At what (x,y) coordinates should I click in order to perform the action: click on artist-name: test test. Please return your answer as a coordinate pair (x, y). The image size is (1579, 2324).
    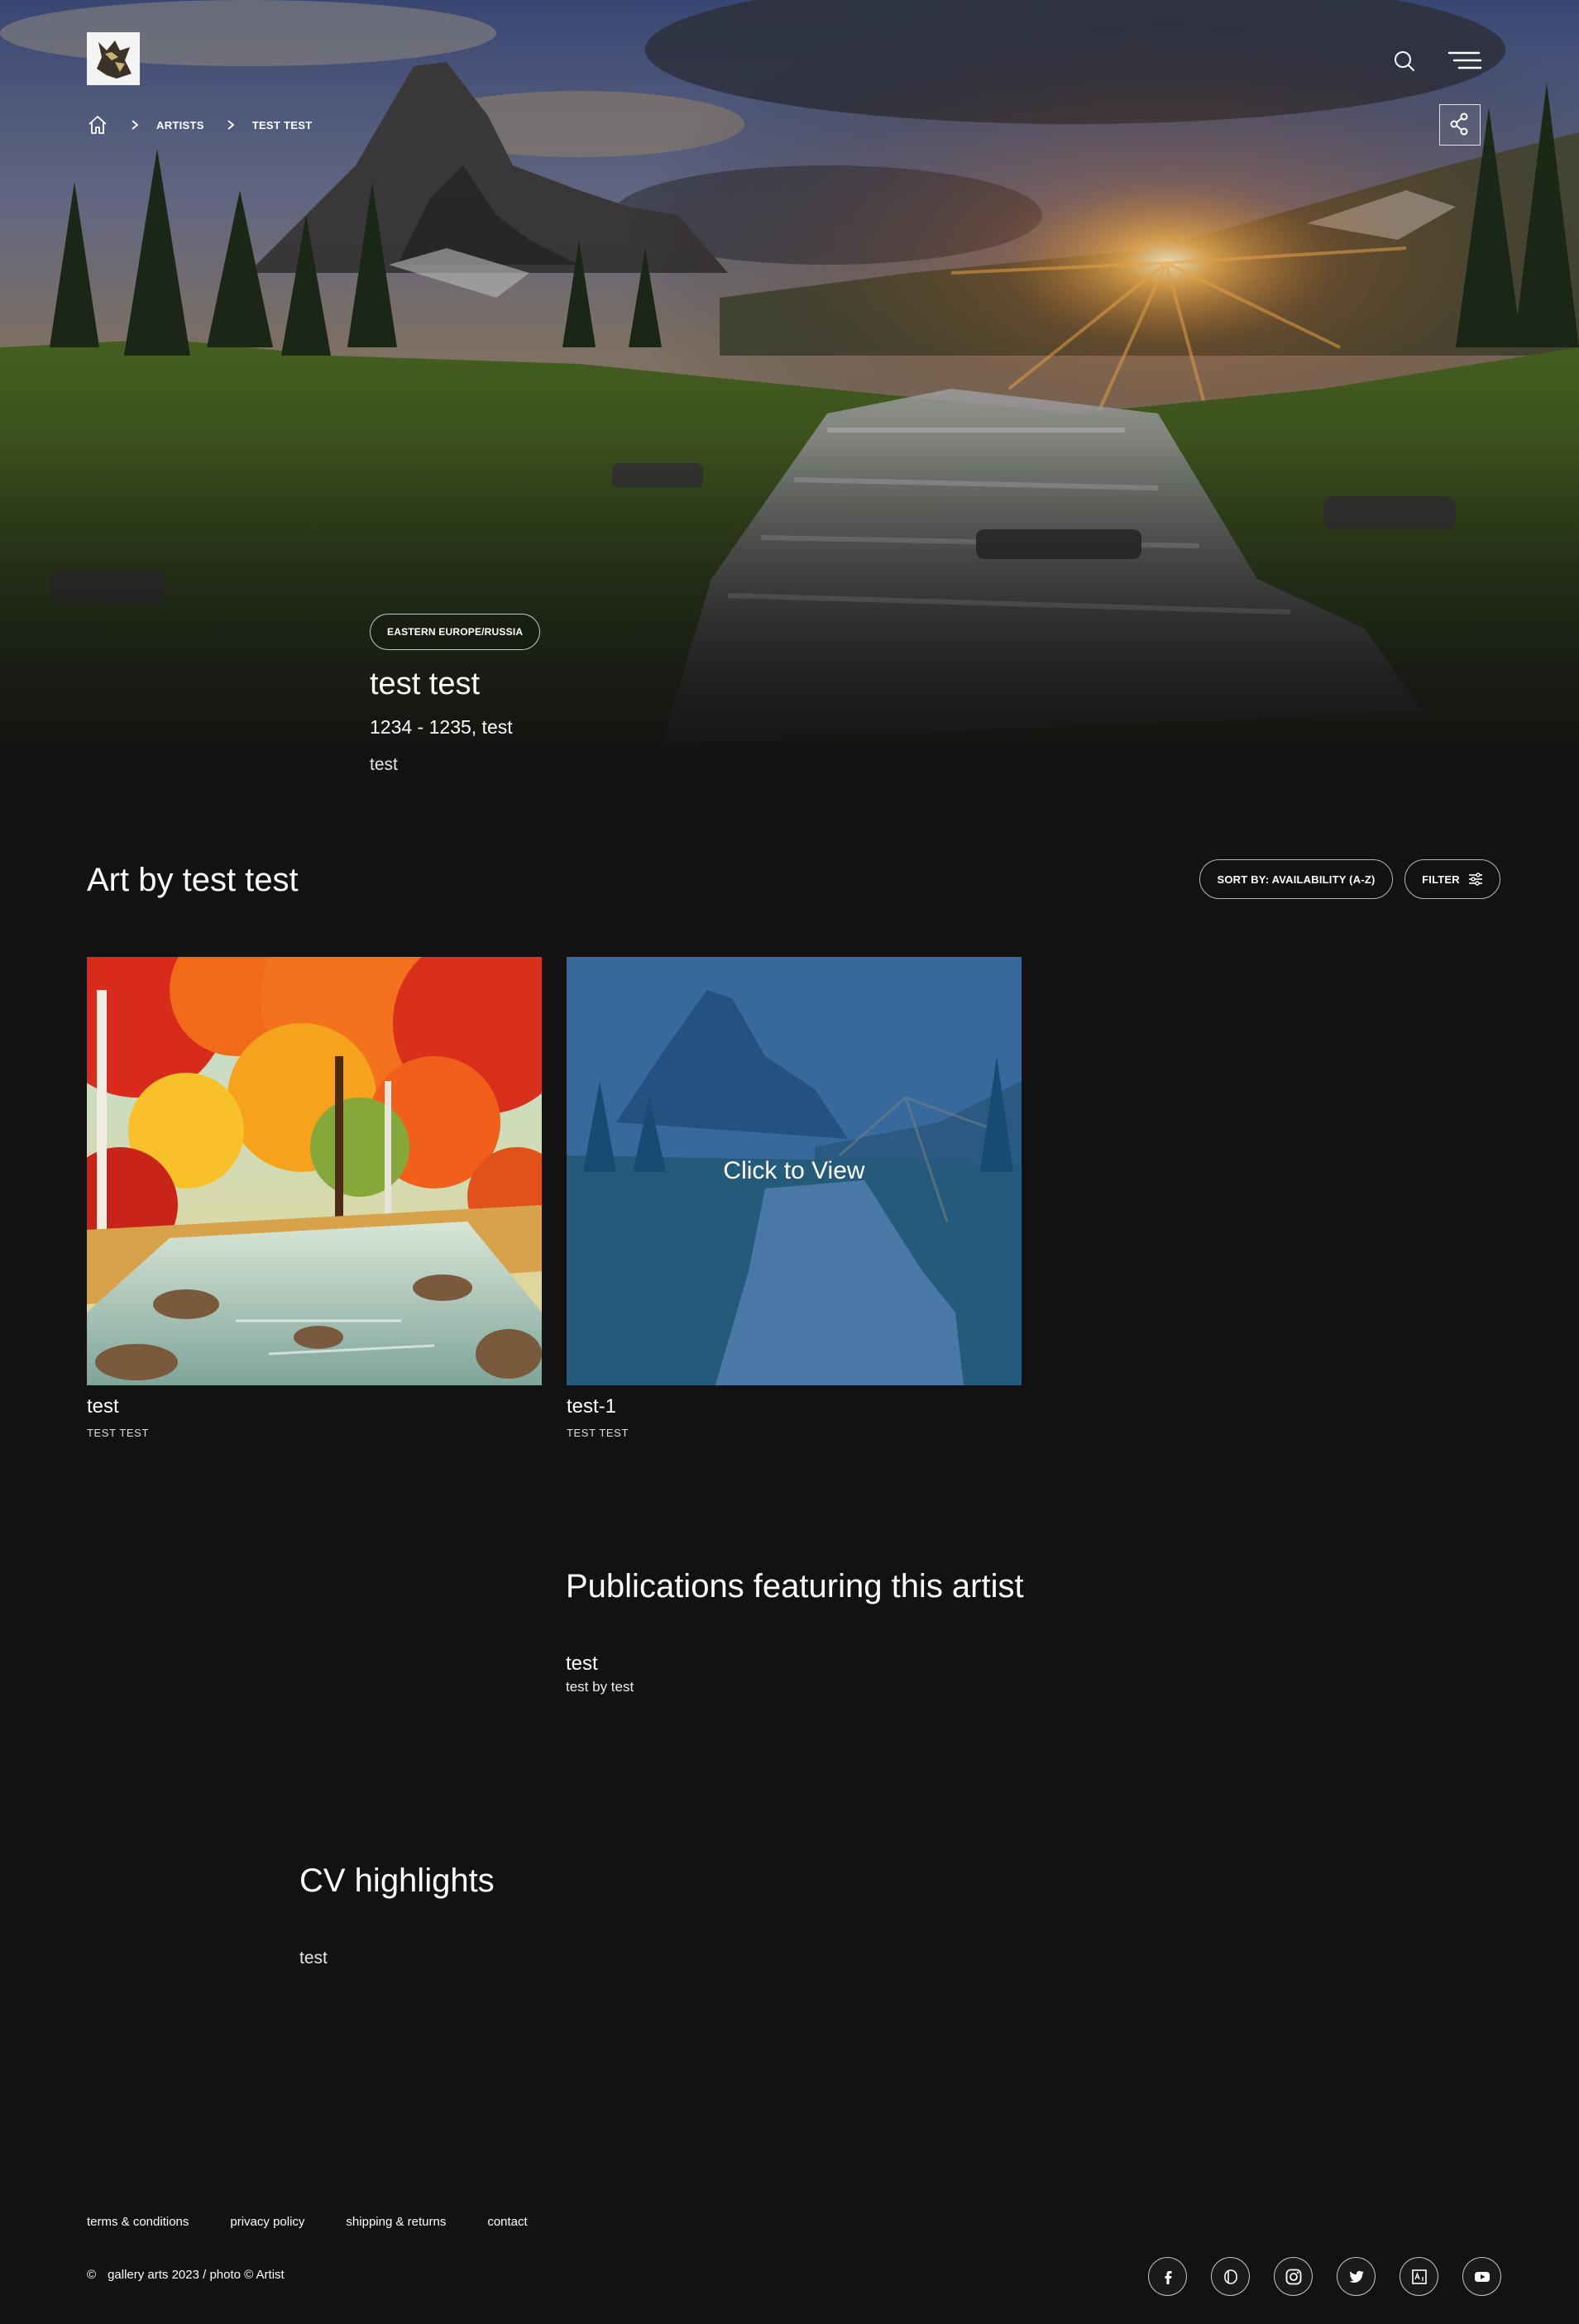
    Looking at the image, I should click on (425, 684).